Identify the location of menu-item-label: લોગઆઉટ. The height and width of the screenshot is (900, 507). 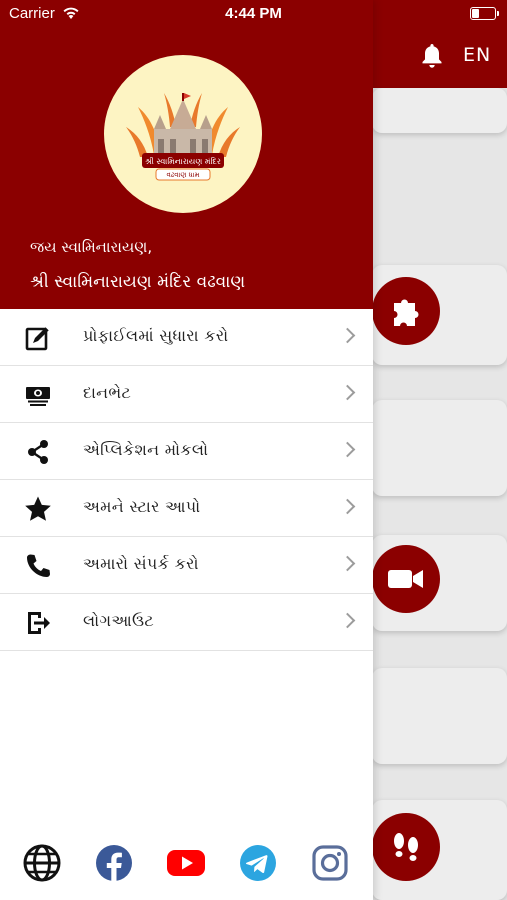
(119, 620).